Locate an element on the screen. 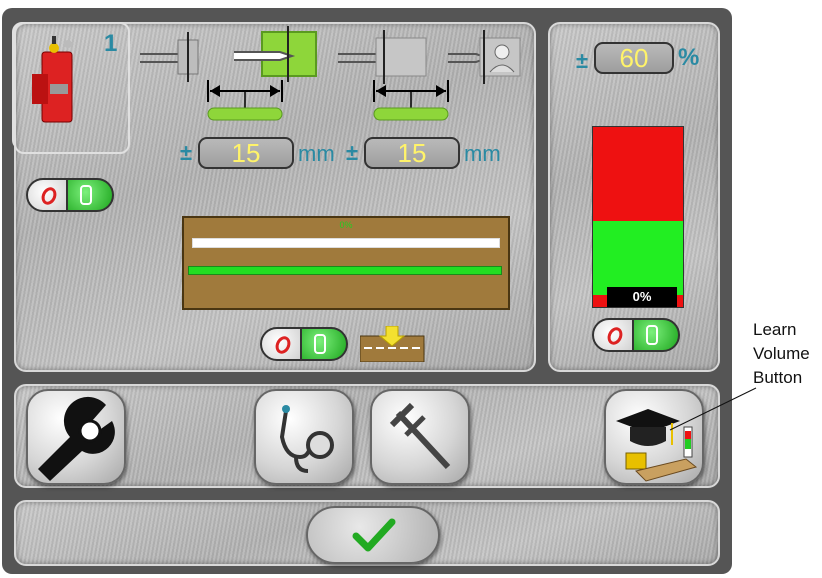 The image size is (822, 578). callout-line1: Learn is located at coordinates (775, 329).